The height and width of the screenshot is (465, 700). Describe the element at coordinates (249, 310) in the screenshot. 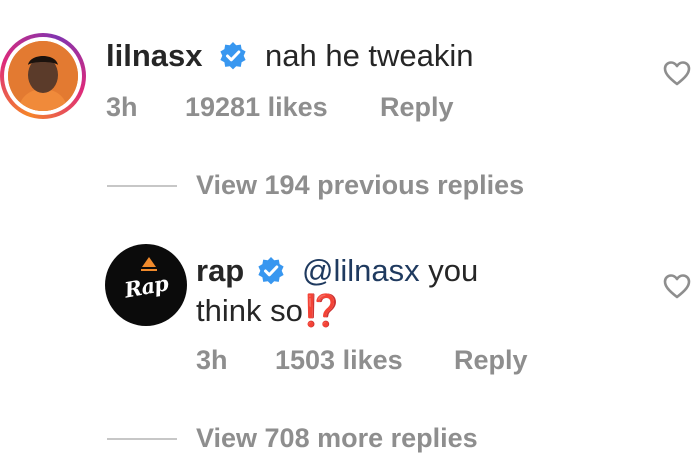

I see `comment2-text: think so` at that location.